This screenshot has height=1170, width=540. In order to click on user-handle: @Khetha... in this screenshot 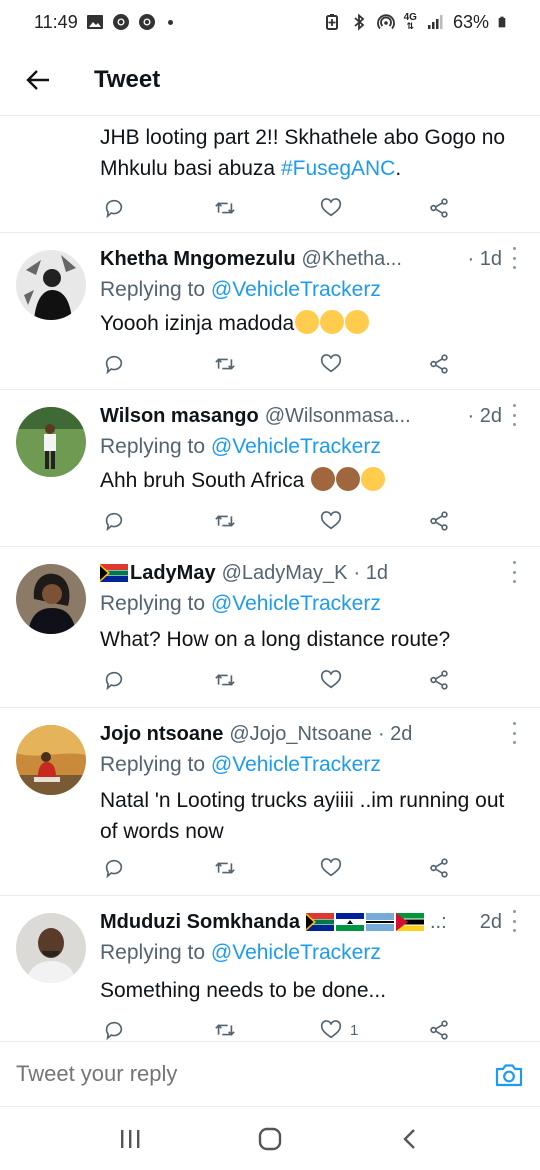, I will do `click(352, 259)`.